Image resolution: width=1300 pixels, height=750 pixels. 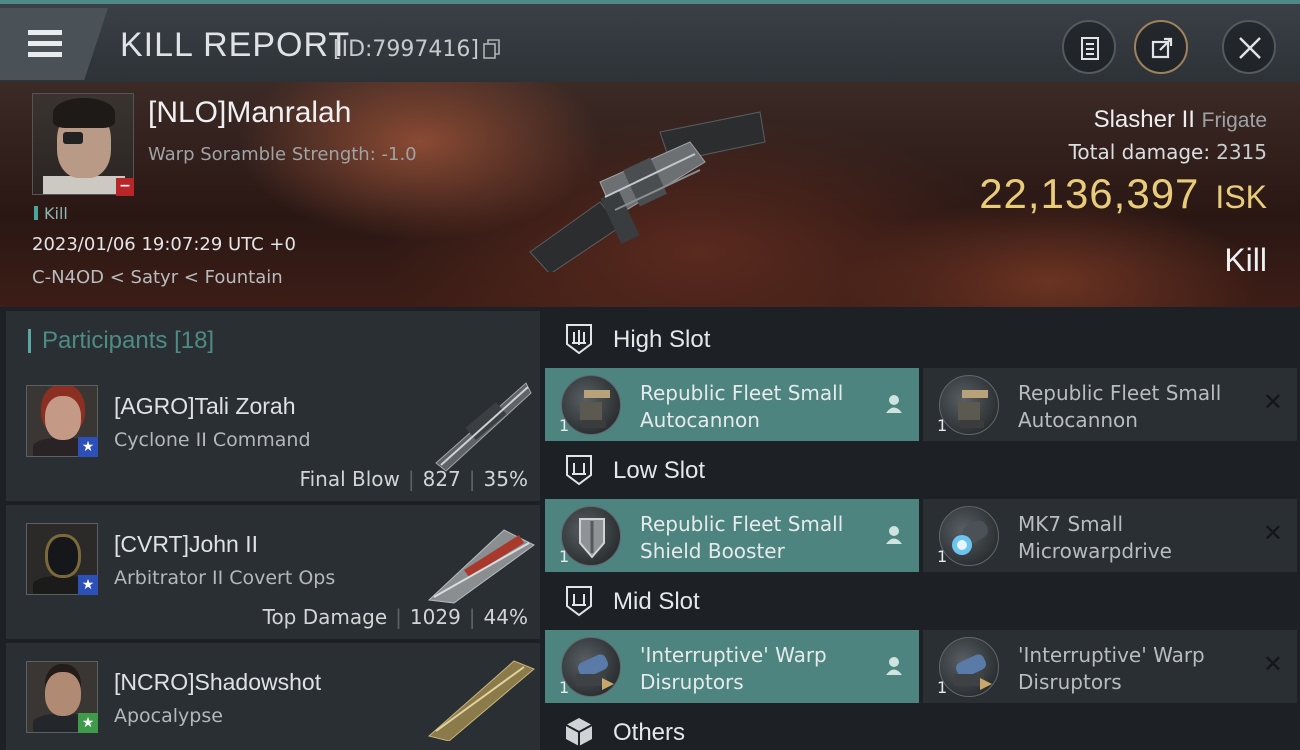 I want to click on mid-slot-label: Mid Slot, so click(x=656, y=601).